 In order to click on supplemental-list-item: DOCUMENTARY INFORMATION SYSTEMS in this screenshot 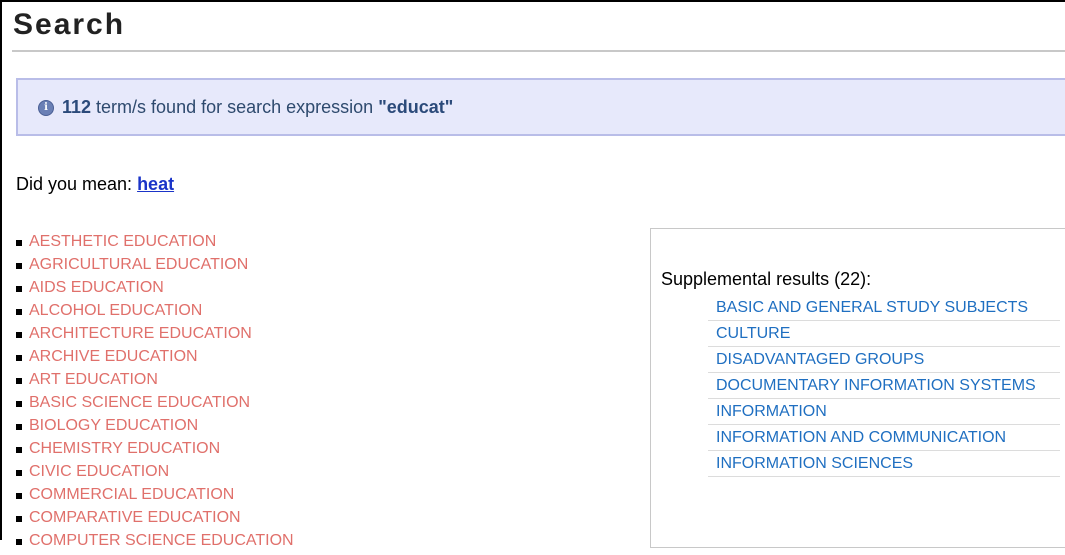, I will do `click(884, 386)`.